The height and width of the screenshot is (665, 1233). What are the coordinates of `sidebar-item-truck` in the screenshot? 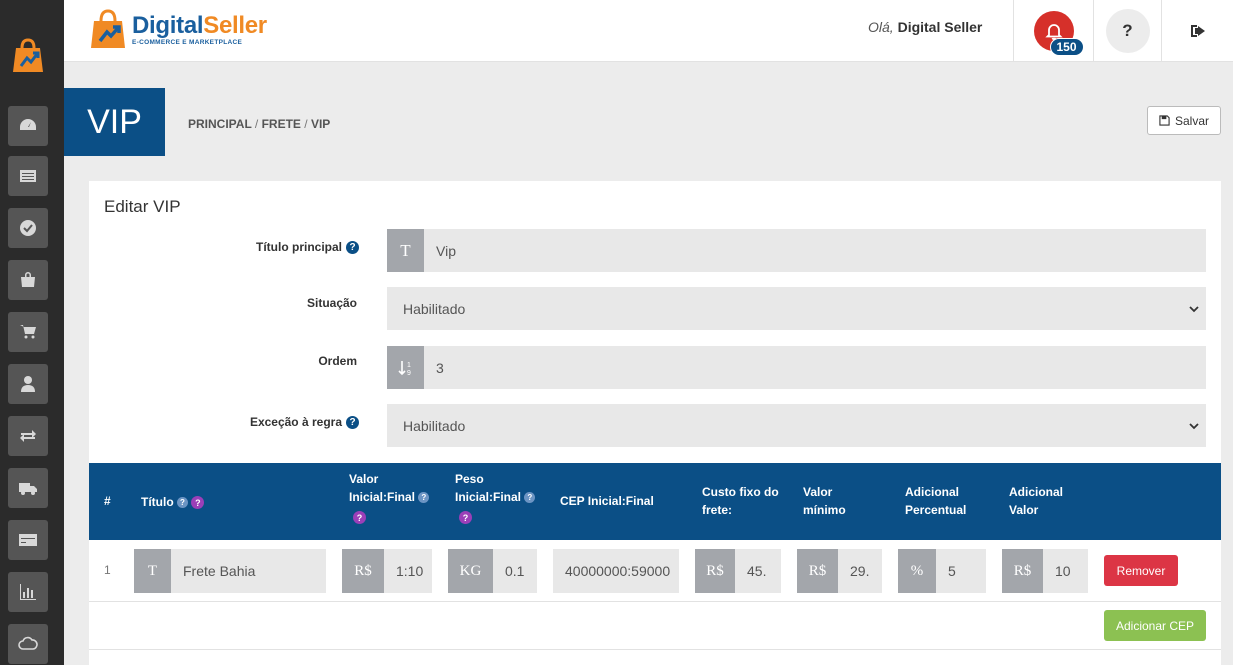 It's located at (28, 488).